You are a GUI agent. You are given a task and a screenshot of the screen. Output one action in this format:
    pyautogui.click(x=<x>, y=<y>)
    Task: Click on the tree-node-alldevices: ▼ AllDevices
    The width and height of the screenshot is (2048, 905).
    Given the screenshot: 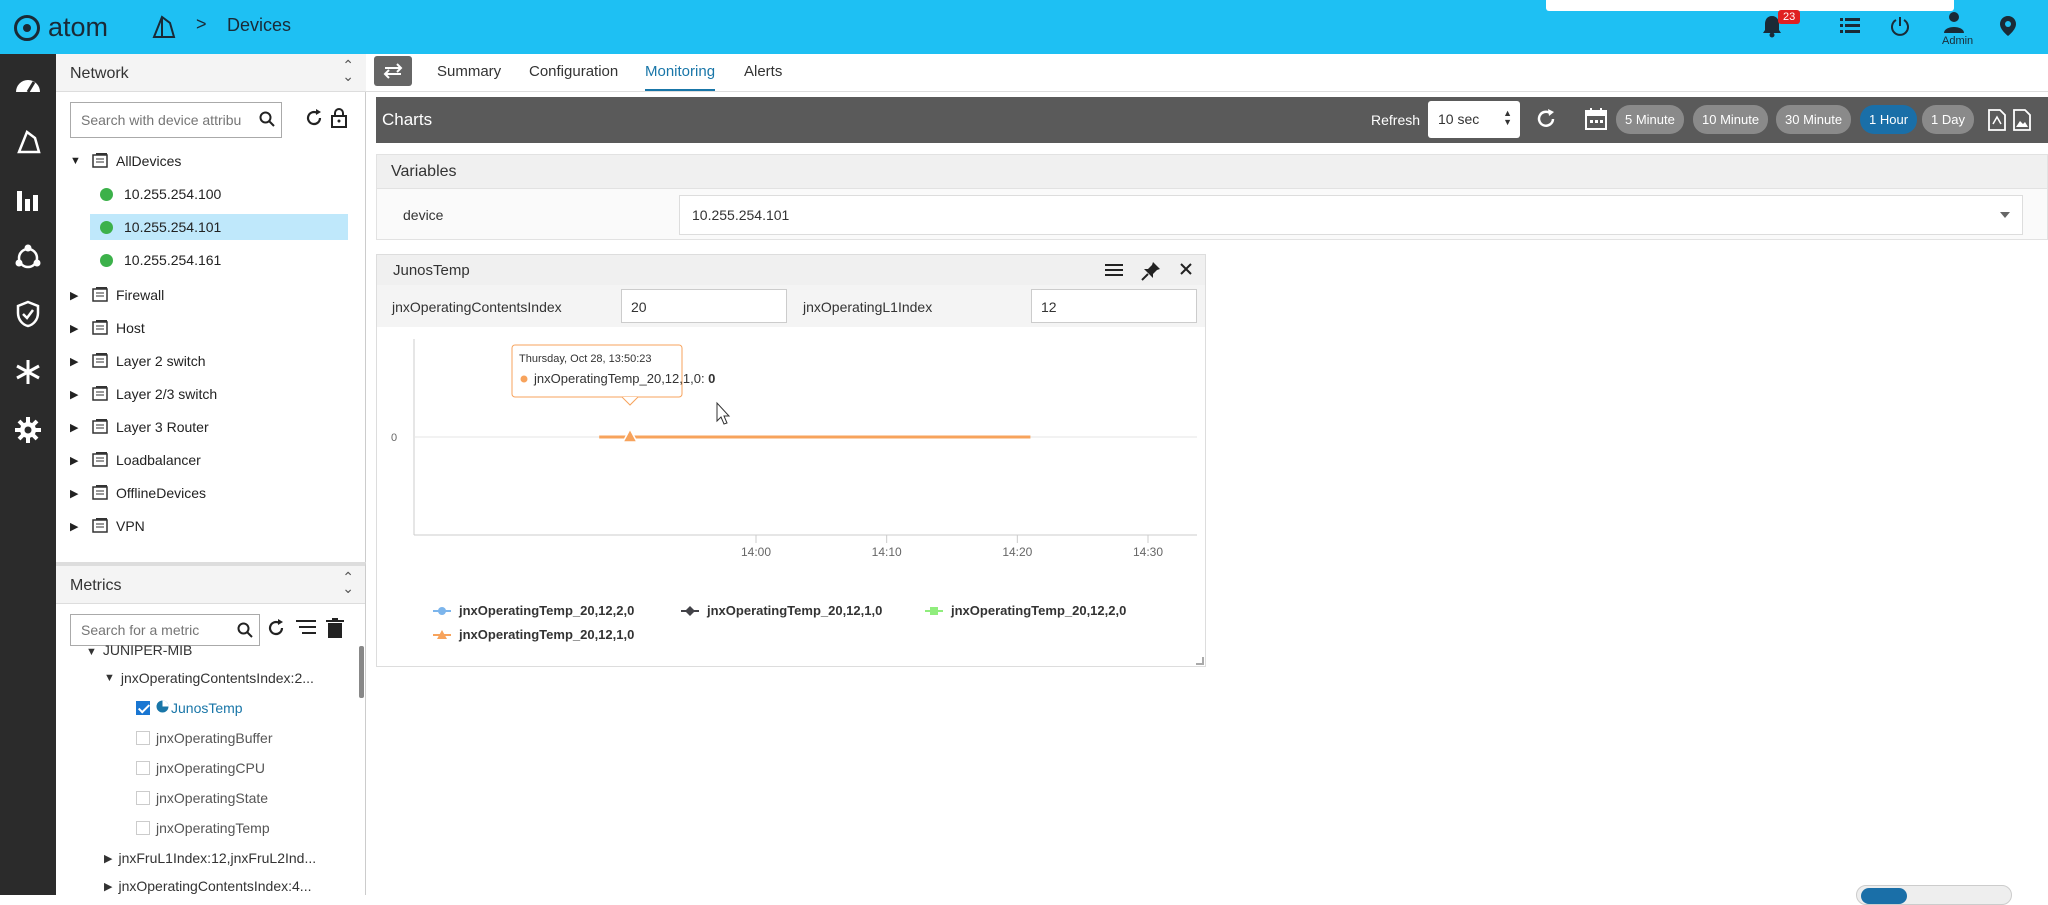 What is the action you would take?
    pyautogui.click(x=206, y=161)
    